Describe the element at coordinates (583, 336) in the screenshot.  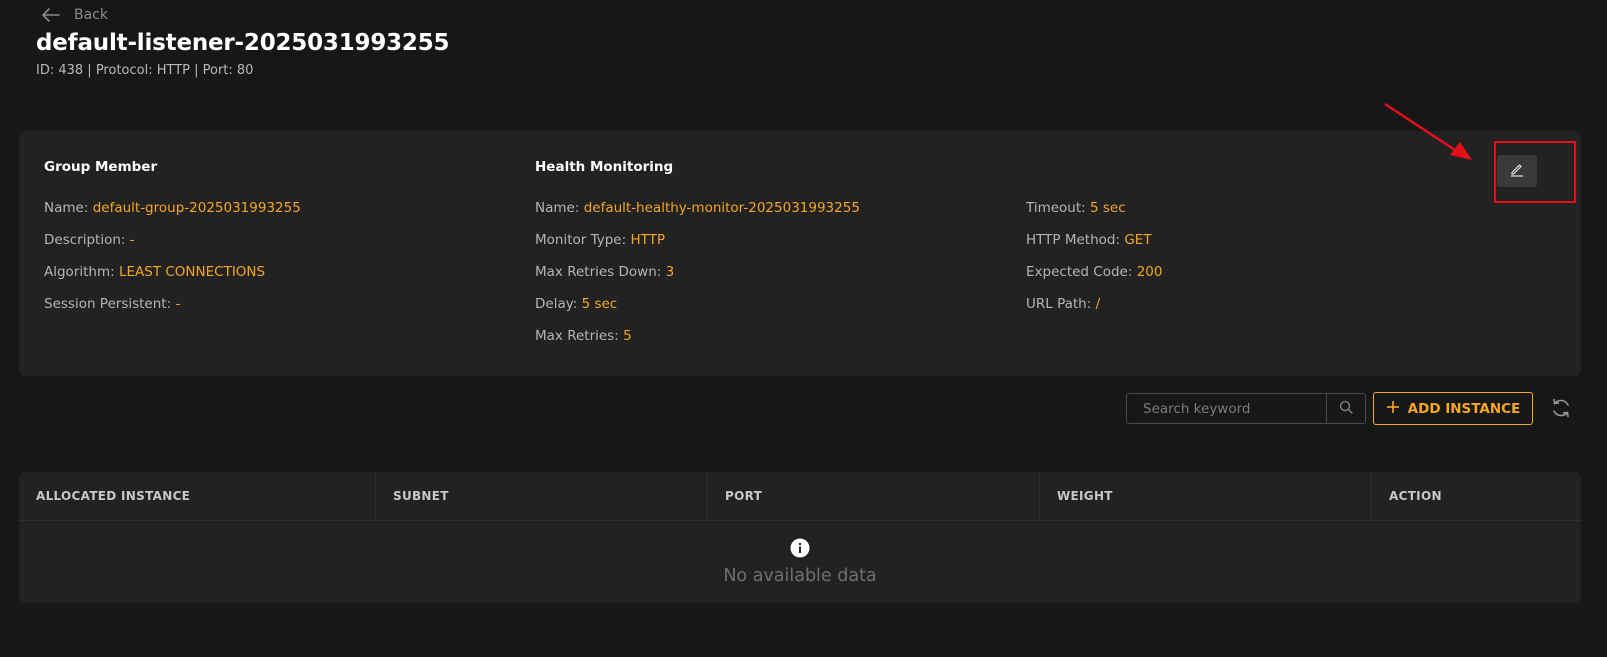
I see `max-retries-row: Max Retries: 5` at that location.